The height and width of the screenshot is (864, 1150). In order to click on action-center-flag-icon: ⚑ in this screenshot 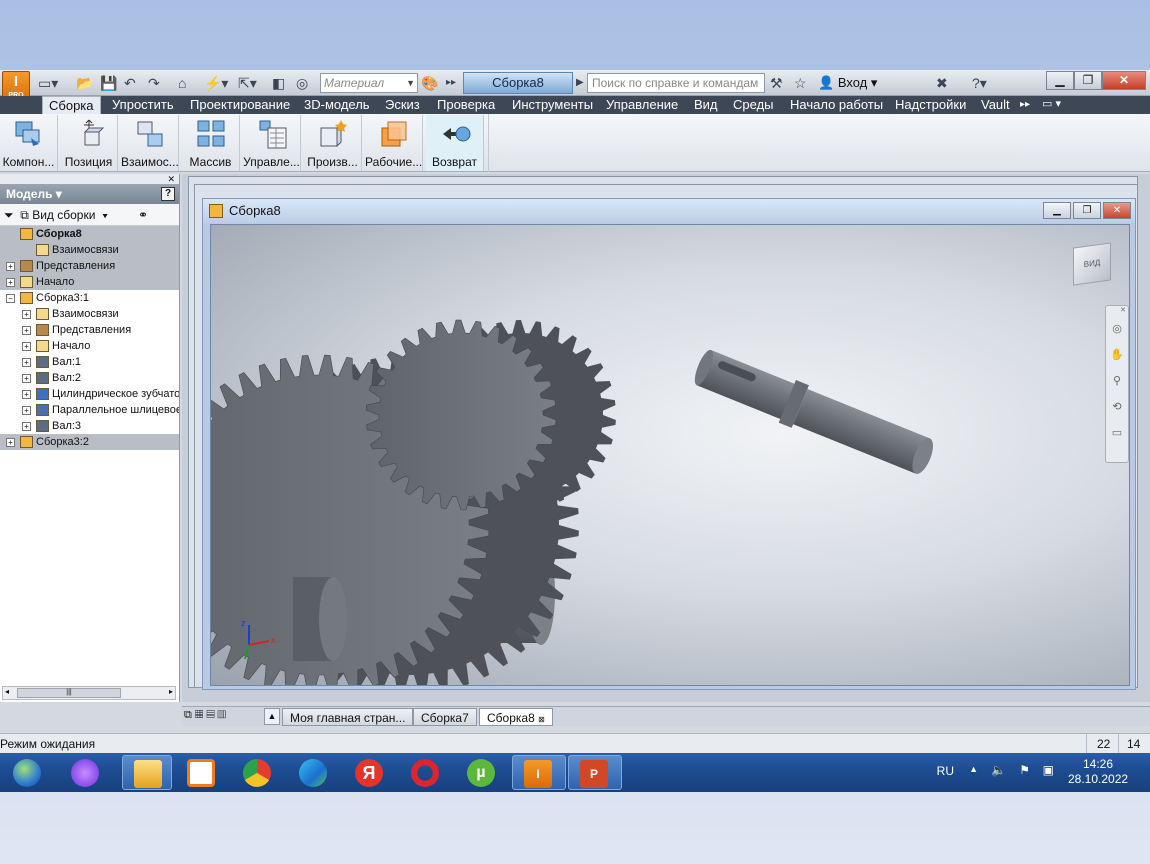, I will do `click(1024, 770)`.